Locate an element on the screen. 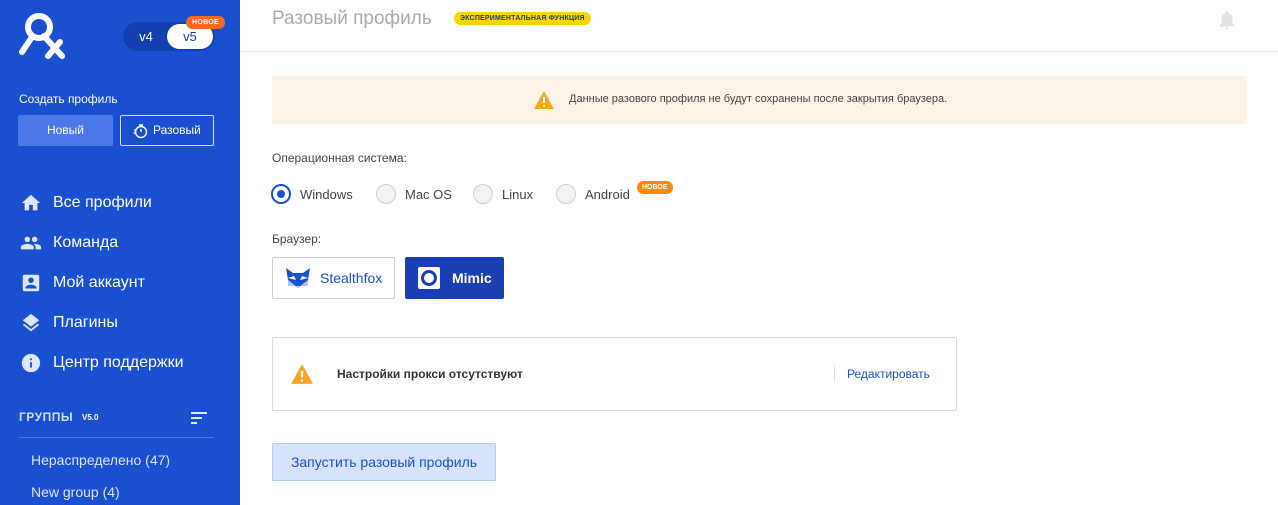 The width and height of the screenshot is (1278, 505). mimic-icon is located at coordinates (429, 278).